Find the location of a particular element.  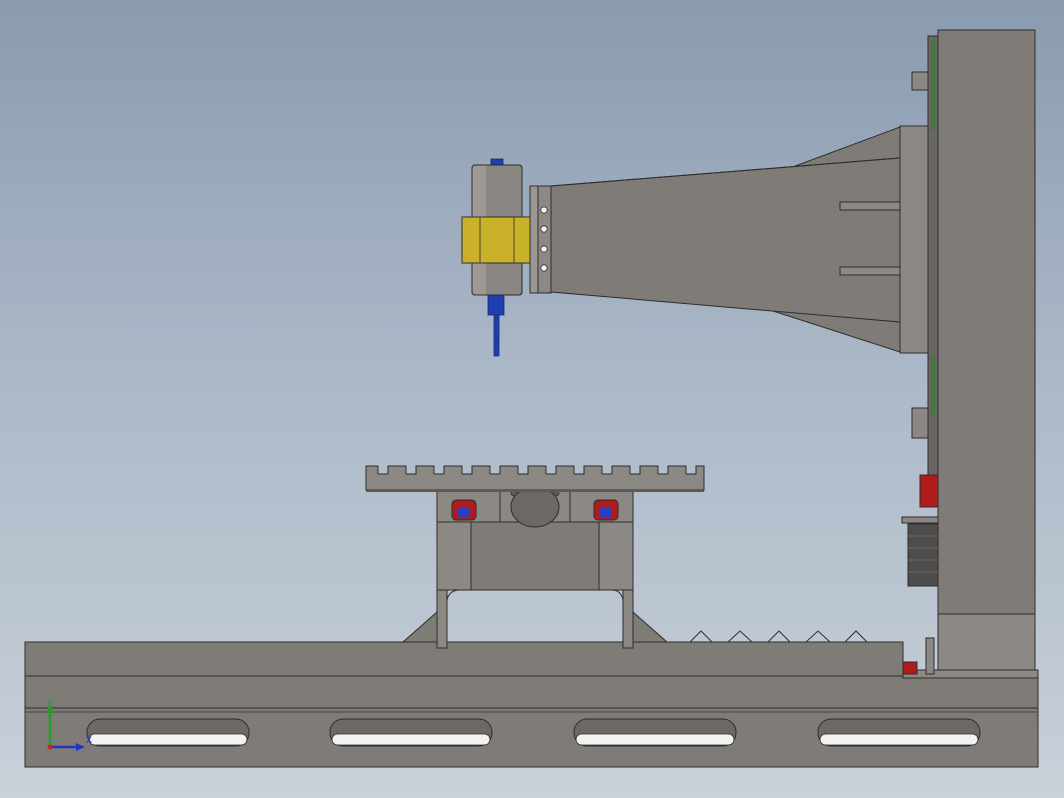

y-axis-label: Y is located at coordinates (50, 704).